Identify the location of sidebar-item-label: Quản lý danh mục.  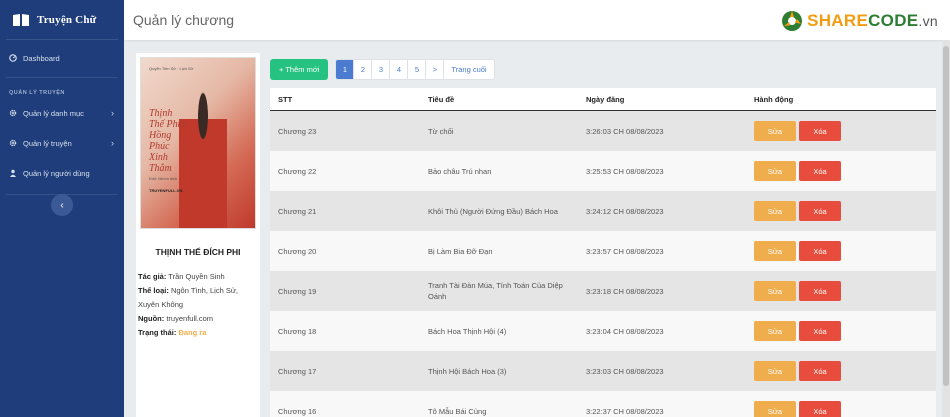
(53, 113).